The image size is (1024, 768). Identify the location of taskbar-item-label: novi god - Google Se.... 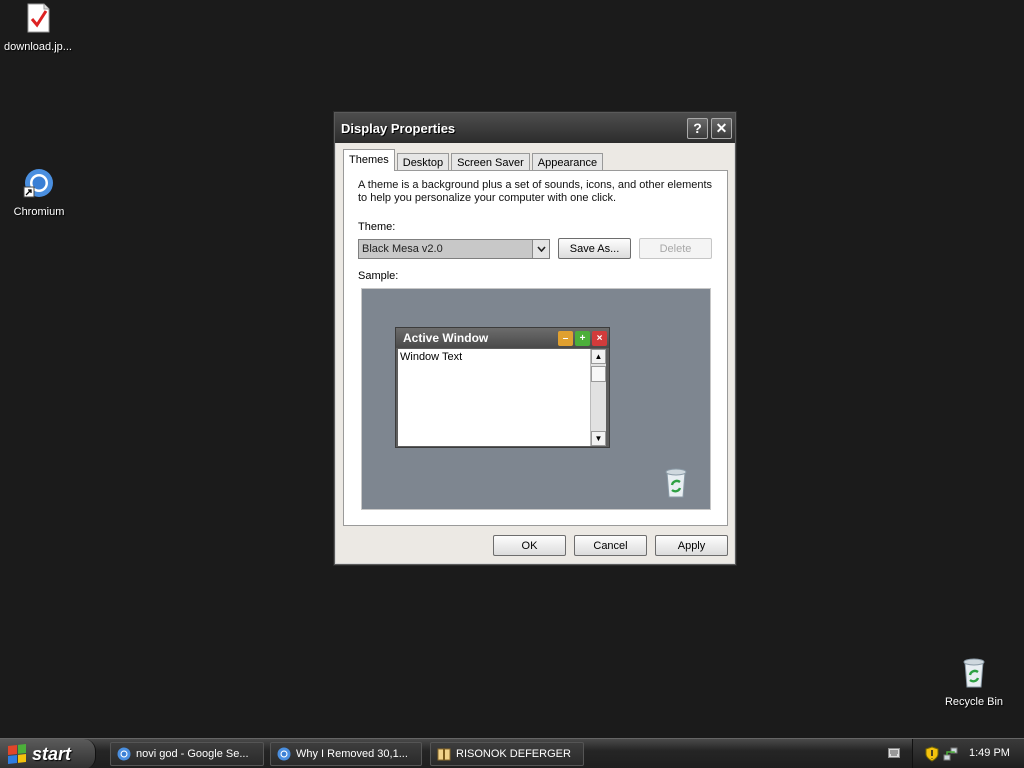
(192, 754).